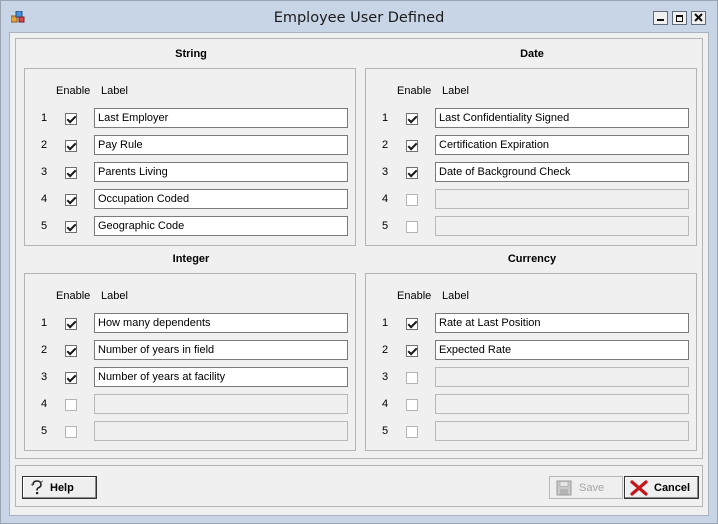 The height and width of the screenshot is (524, 718). I want to click on string-3-enable-checkbox, so click(71, 173).